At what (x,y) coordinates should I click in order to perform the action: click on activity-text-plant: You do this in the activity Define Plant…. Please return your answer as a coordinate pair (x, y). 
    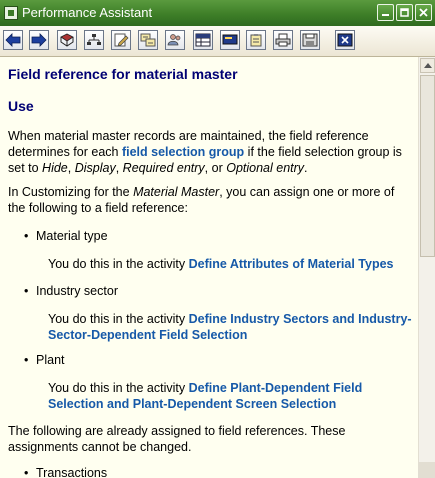
    Looking at the image, I should click on (205, 396).